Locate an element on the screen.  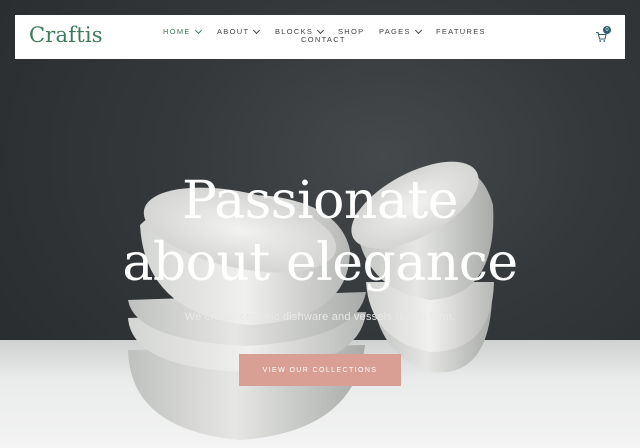
nav-item-label: FEATURES is located at coordinates (461, 31).